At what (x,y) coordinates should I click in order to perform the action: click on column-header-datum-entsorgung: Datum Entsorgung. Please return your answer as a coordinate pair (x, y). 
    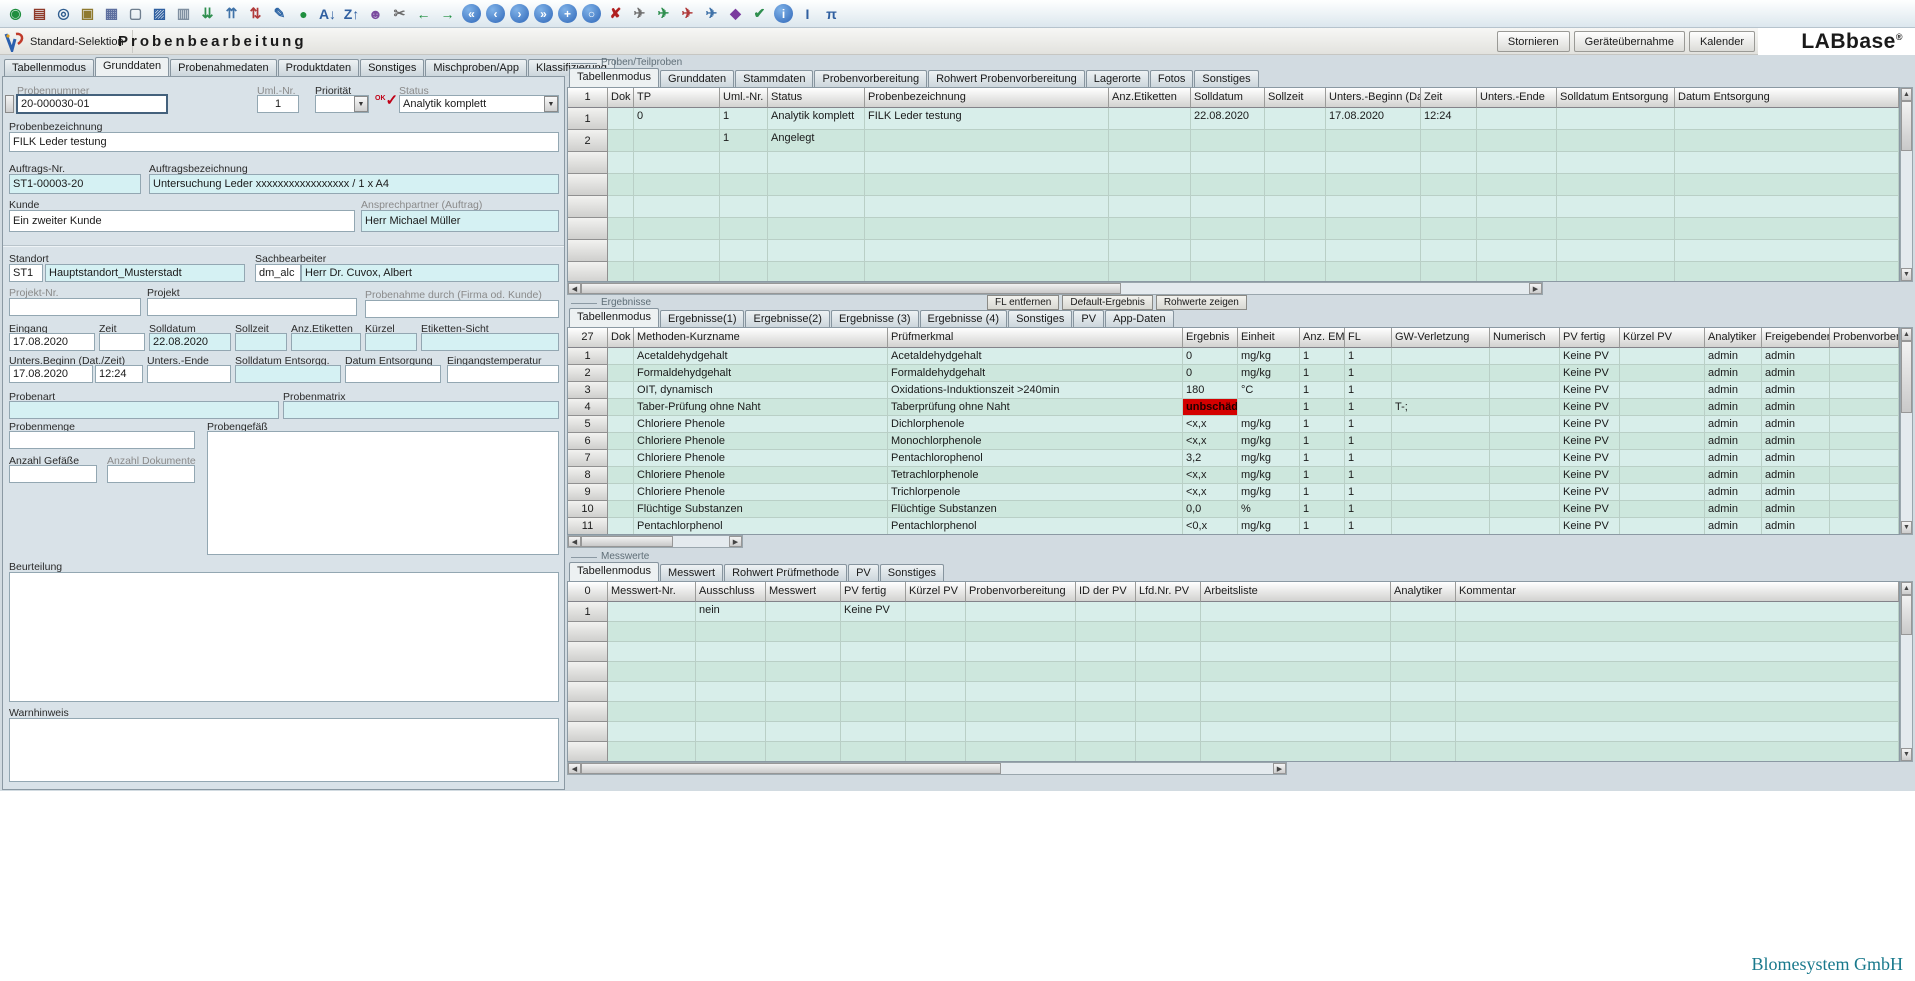
    Looking at the image, I should click on (1787, 98).